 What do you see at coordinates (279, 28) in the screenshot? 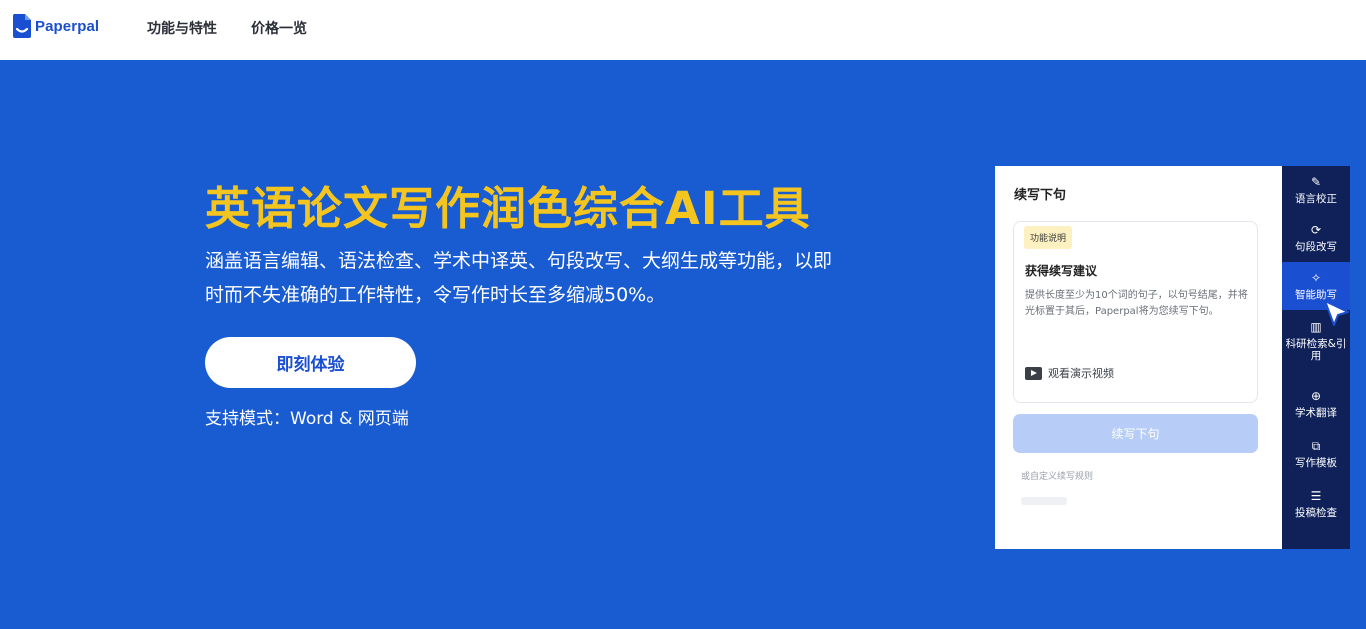
I see `nav-item-pricing: 价格一览` at bounding box center [279, 28].